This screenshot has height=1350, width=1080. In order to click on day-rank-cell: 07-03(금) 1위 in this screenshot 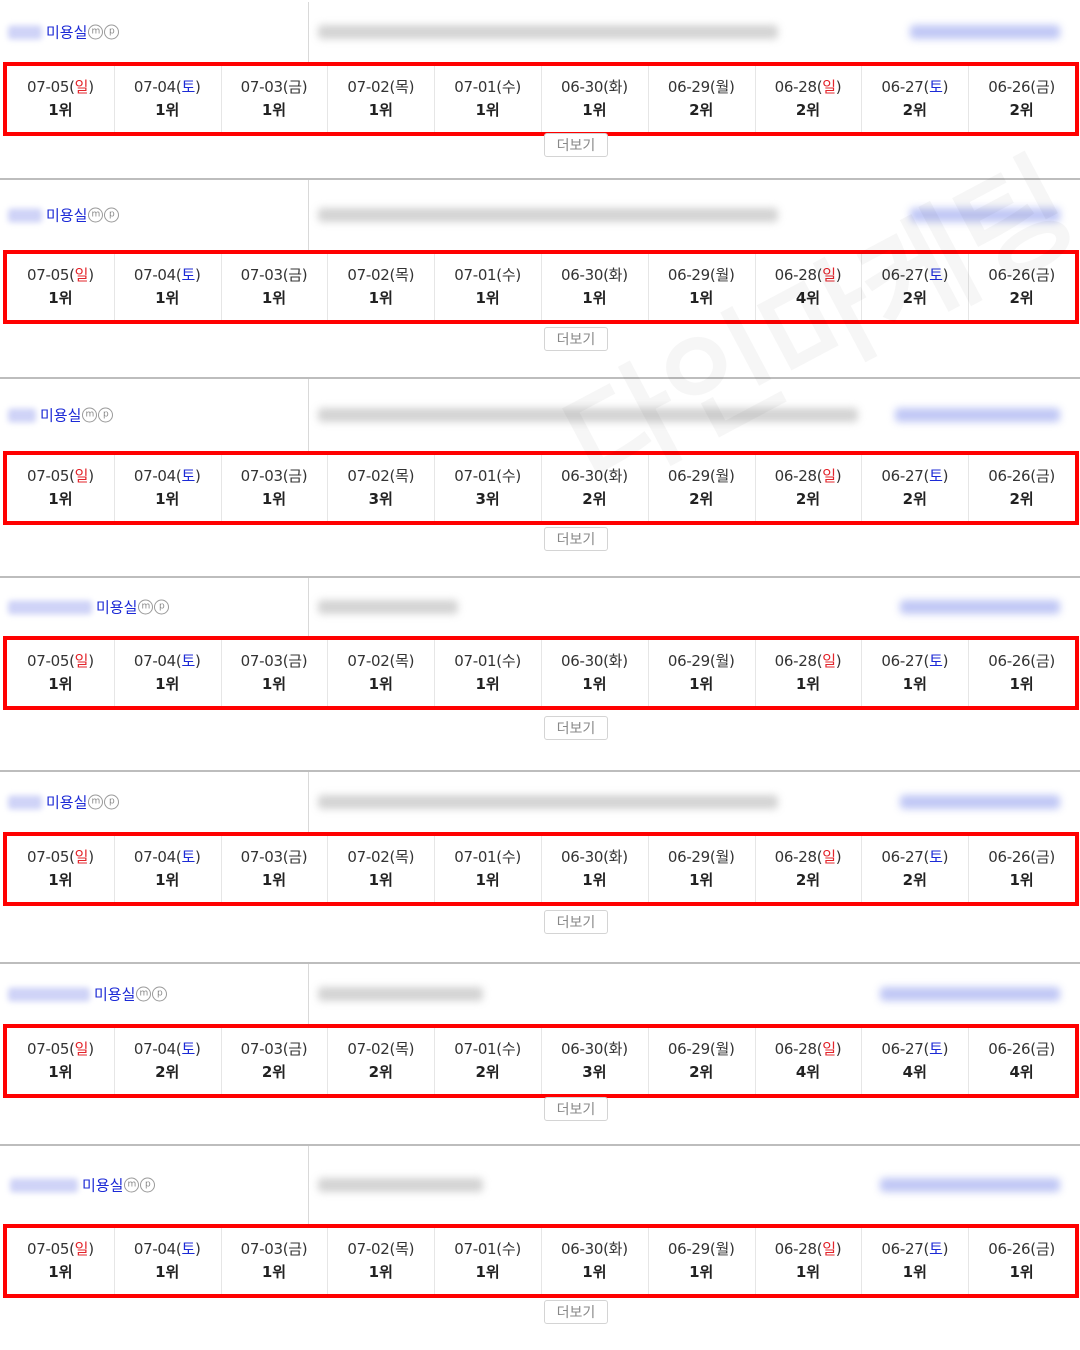, I will do `click(275, 1261)`.